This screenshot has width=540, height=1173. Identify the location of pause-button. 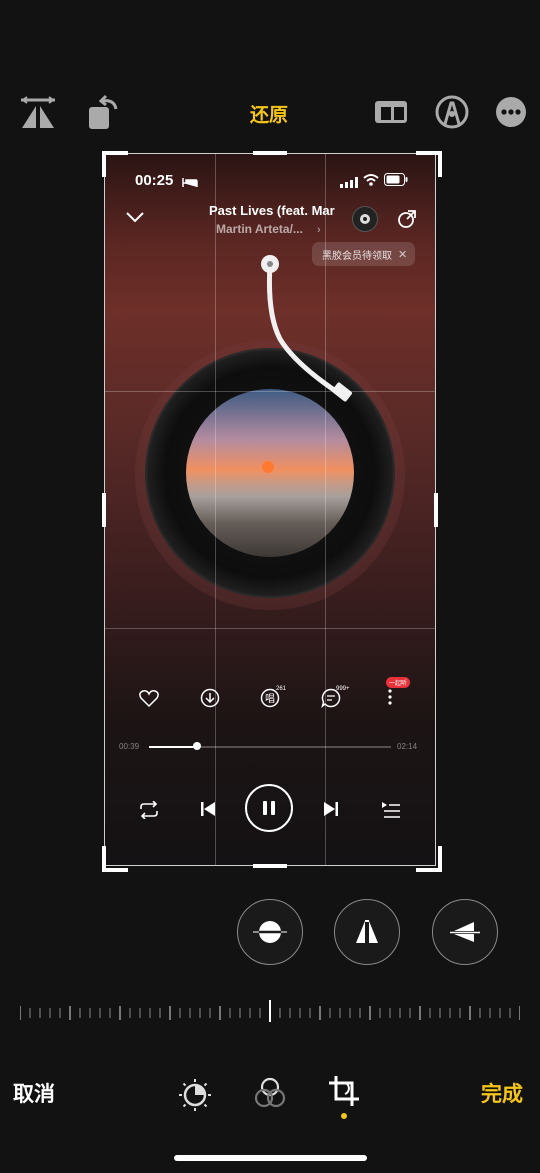
(269, 808).